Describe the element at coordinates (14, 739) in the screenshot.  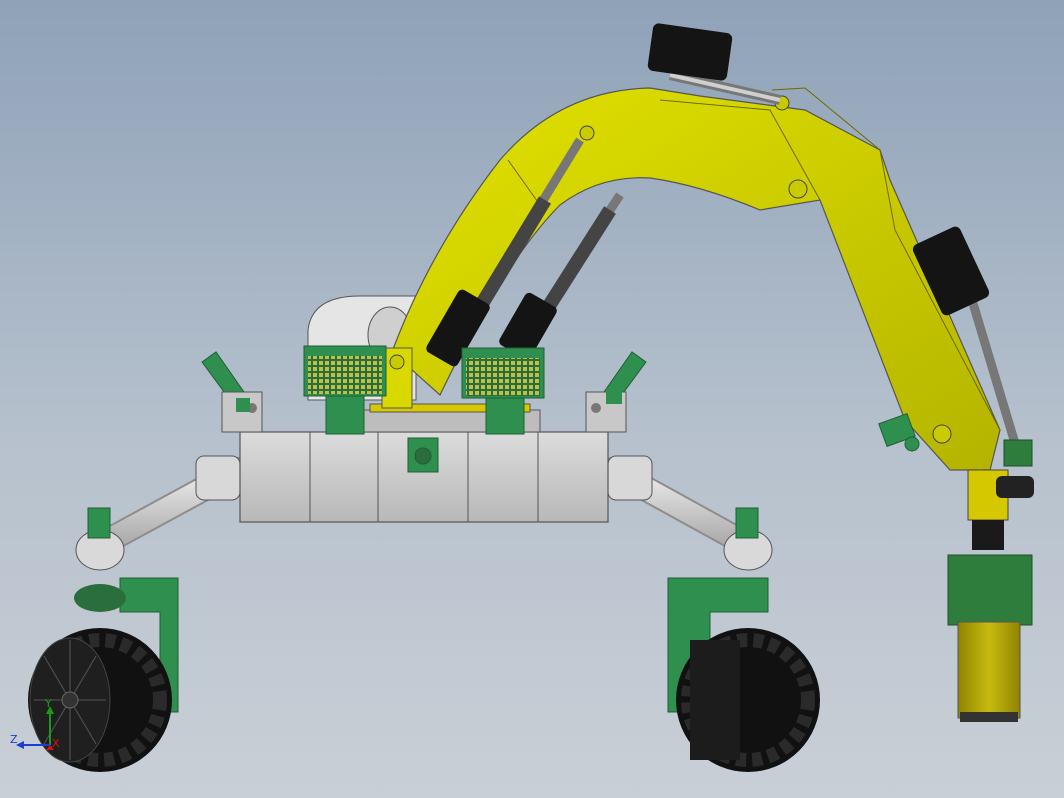
I see `z-axis-label: Z` at that location.